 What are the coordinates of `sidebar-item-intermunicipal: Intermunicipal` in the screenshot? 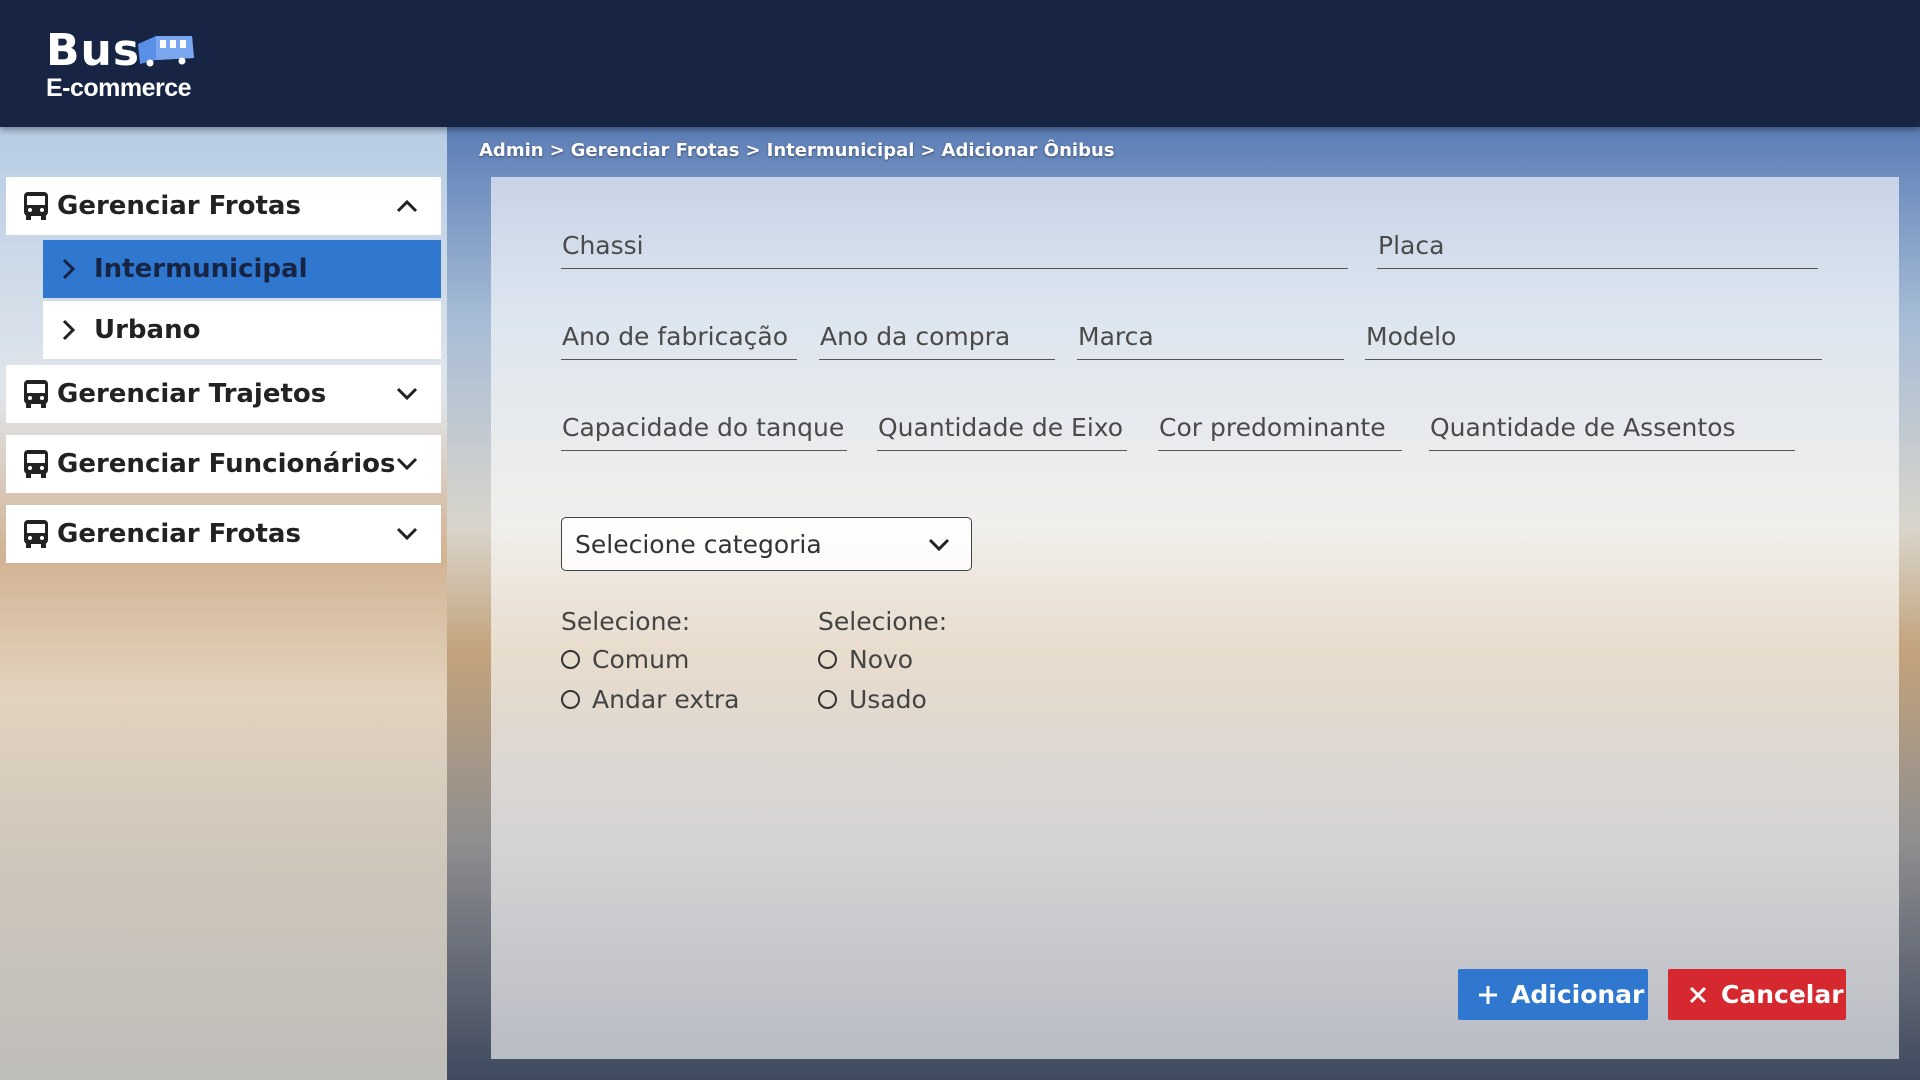 It's located at (242, 269).